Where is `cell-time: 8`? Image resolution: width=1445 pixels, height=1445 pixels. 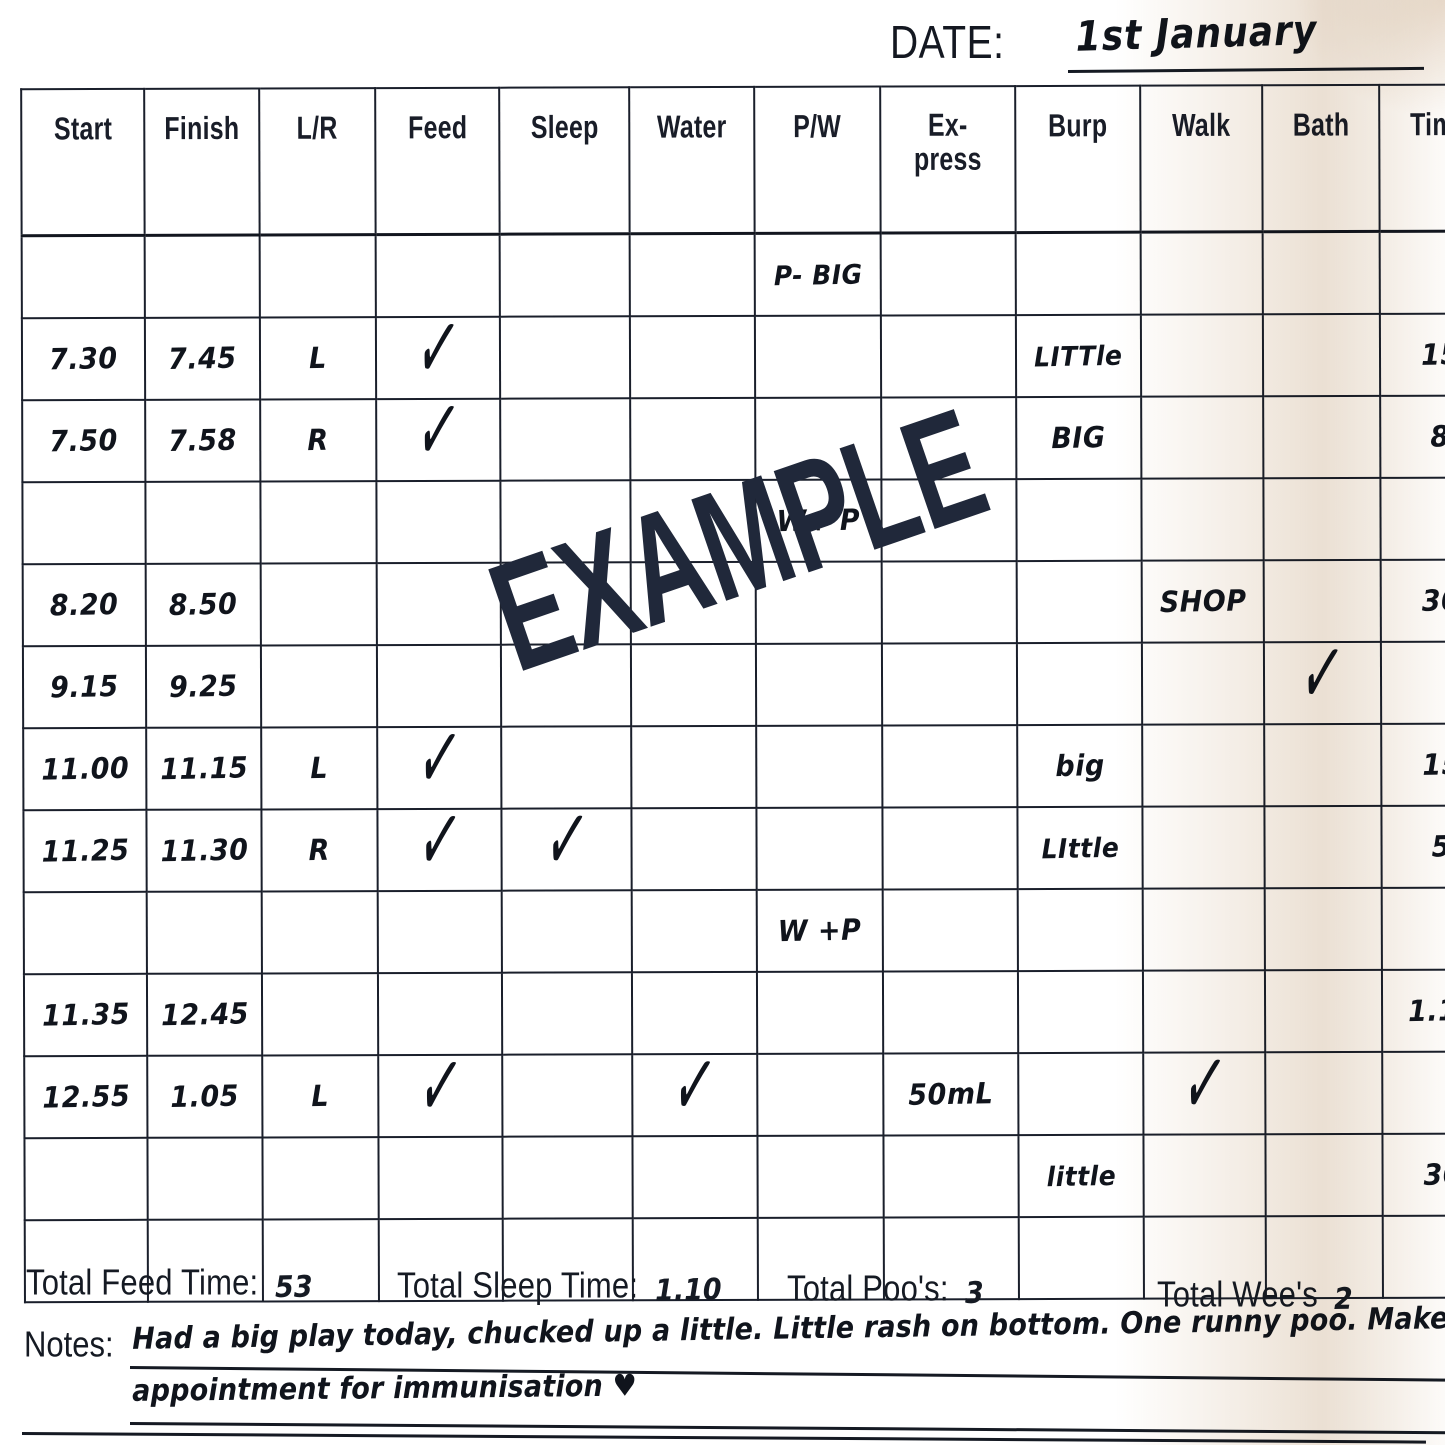
cell-time: 8 is located at coordinates (1412, 436).